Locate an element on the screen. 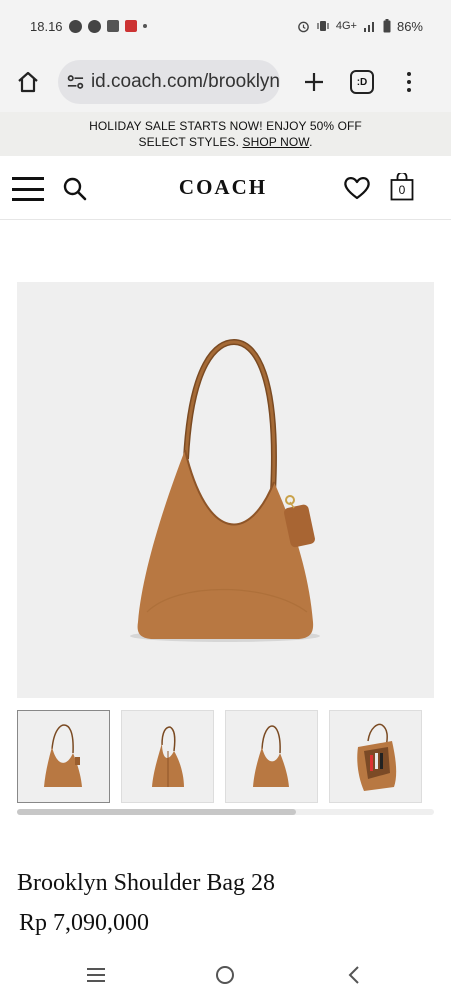  vibrate-icon is located at coordinates (323, 26).